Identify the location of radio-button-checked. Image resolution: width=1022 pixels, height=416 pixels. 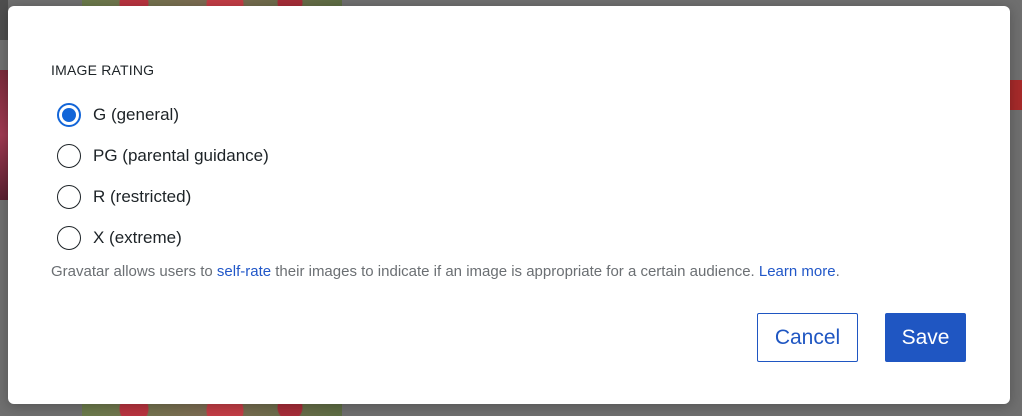
(69, 114).